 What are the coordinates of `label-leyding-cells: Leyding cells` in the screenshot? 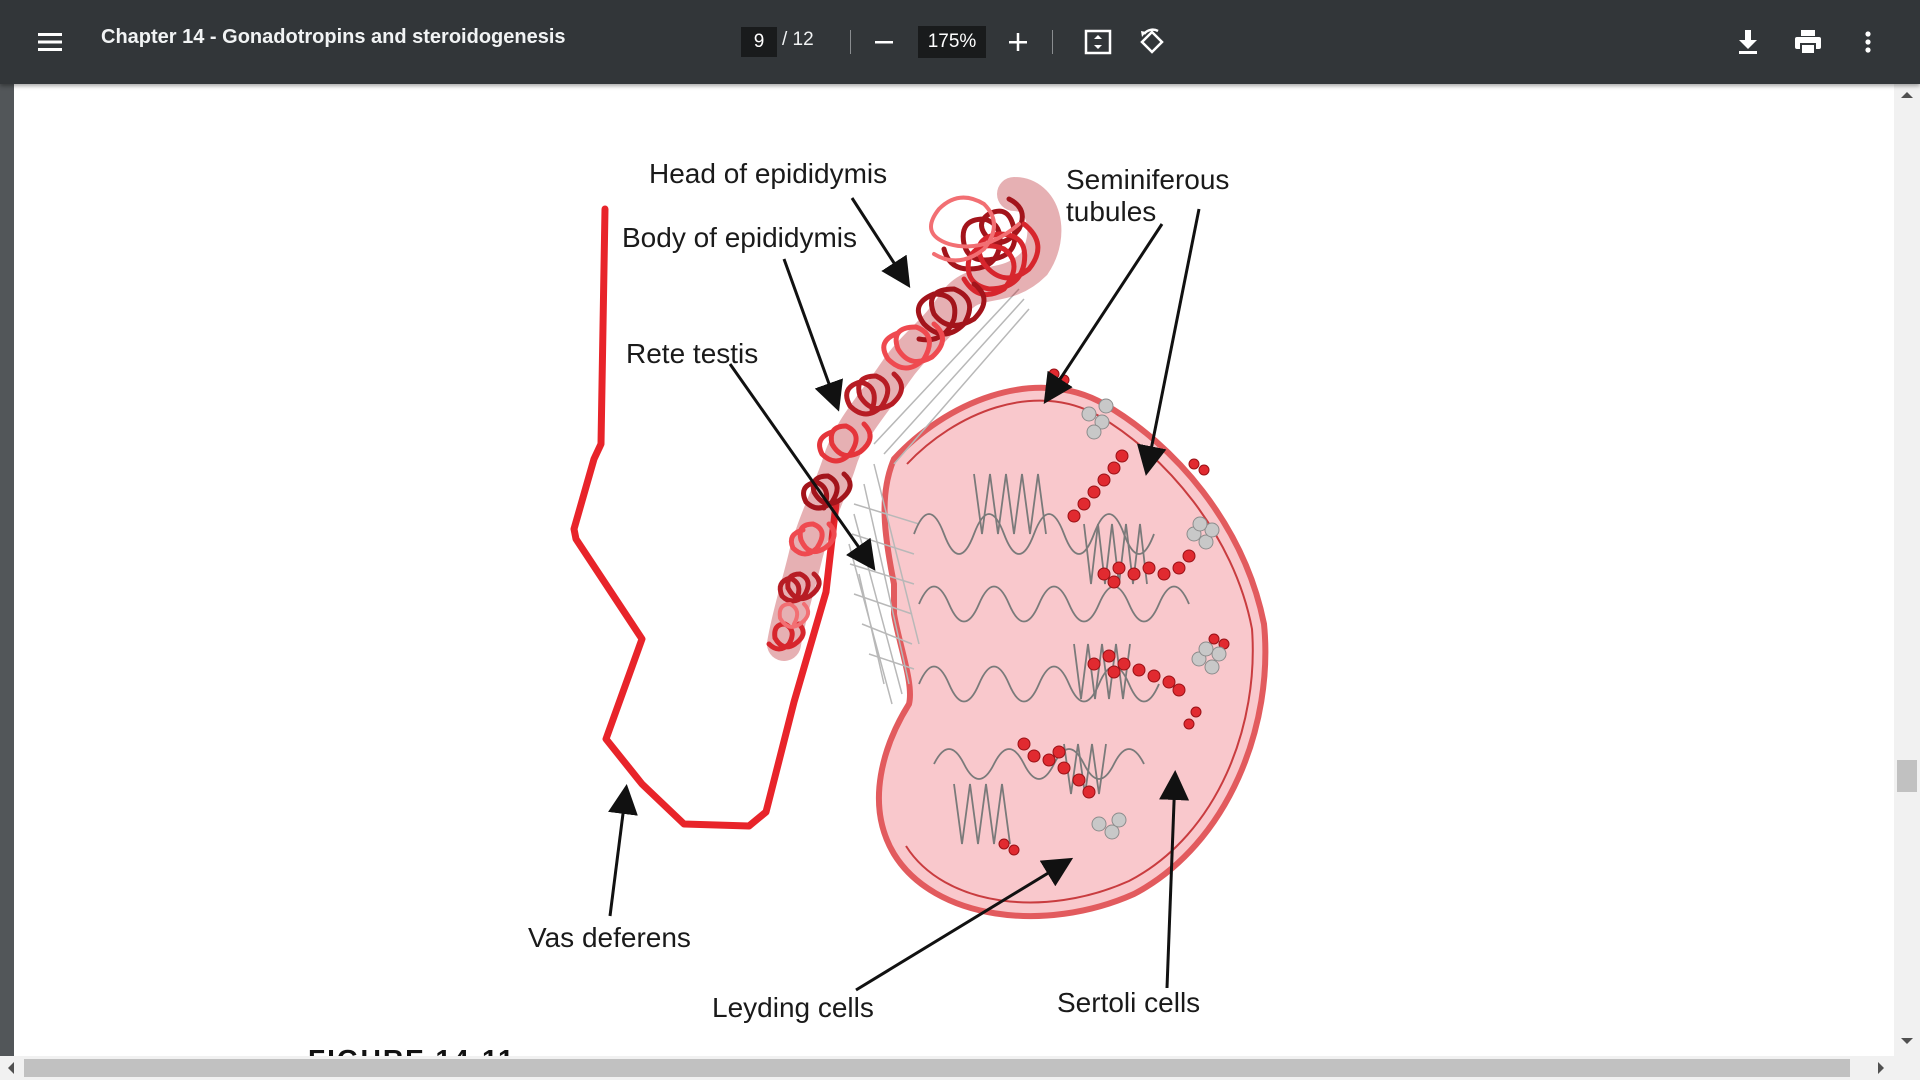 It's located at (793, 1007).